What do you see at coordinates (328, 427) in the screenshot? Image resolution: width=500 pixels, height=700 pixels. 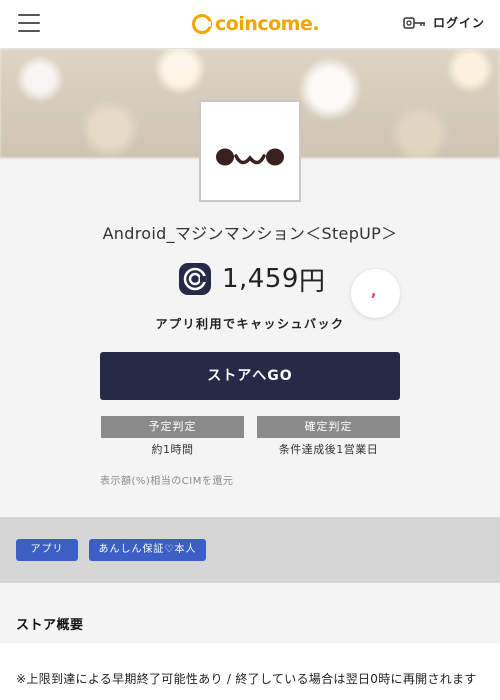 I see `confirmed-judgement-label: 確定判定` at bounding box center [328, 427].